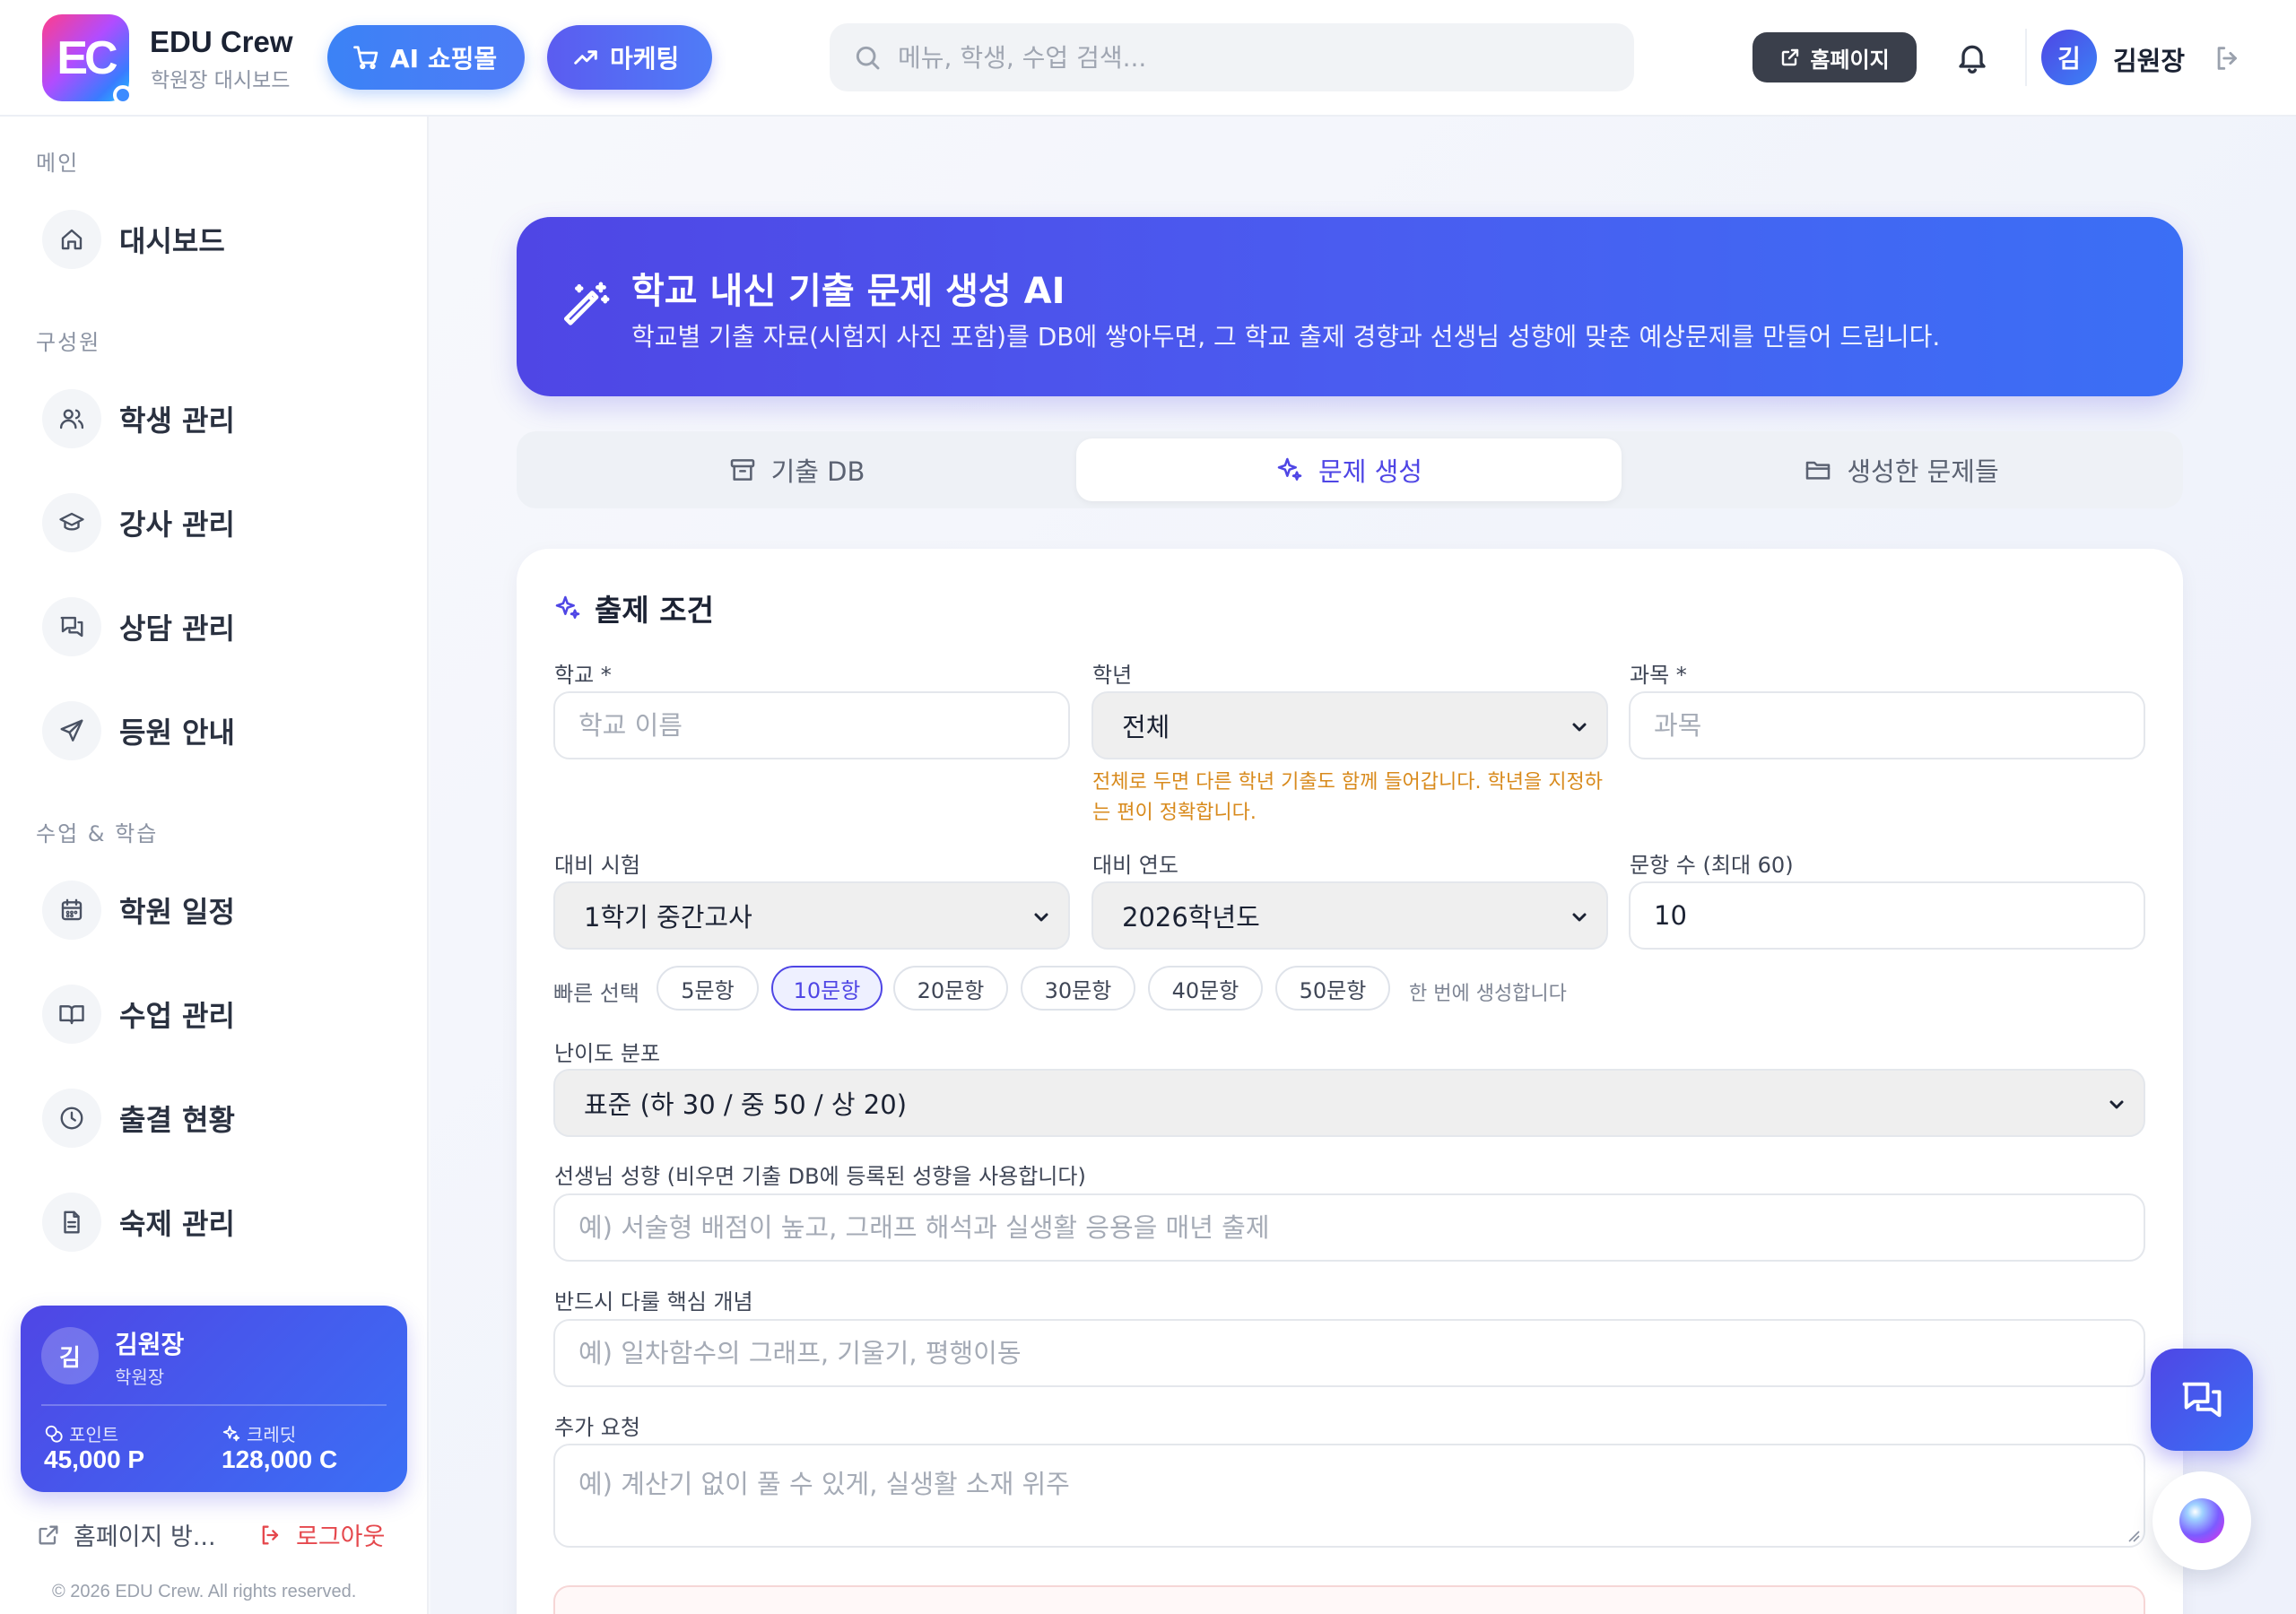  I want to click on avatar: 김, so click(2069, 57).